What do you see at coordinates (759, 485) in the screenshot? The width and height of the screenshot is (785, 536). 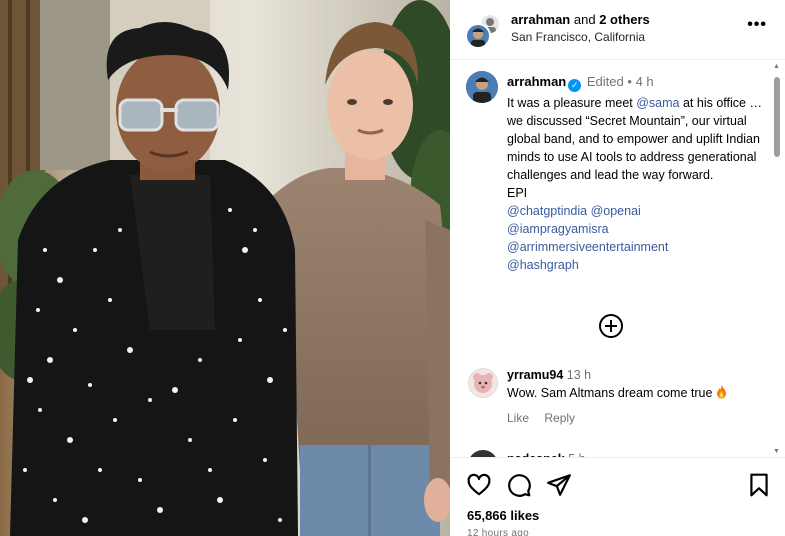 I see `save-bookmark-icon` at bounding box center [759, 485].